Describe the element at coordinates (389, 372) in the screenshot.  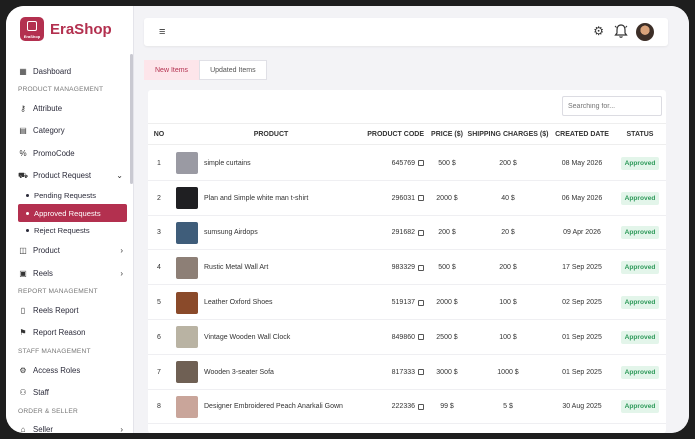
I see `product-code-cell: 817333` at that location.